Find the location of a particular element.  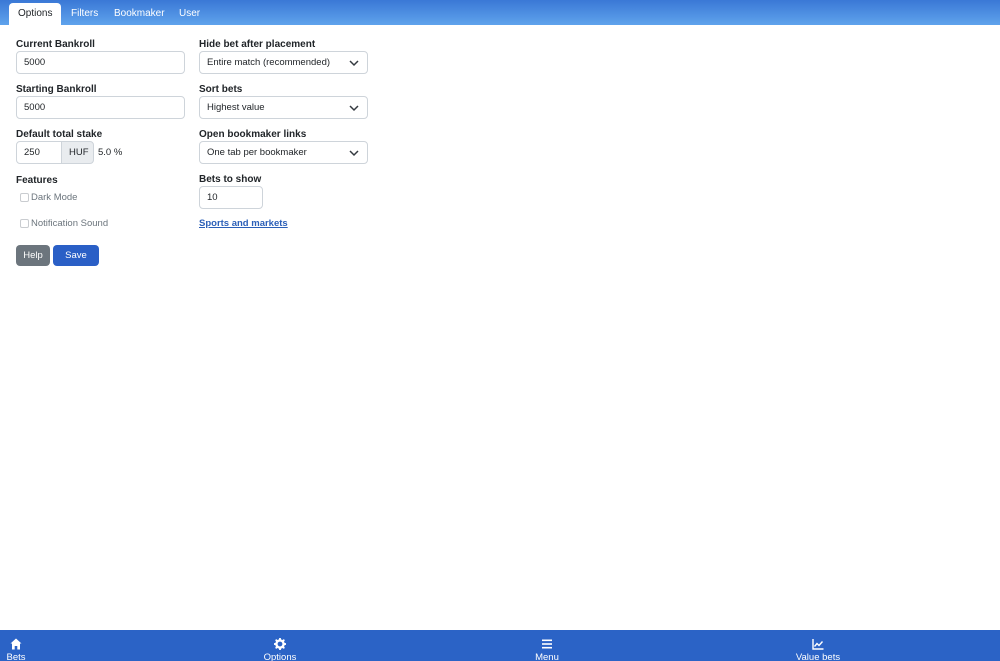

dark-mode-checkbox is located at coordinates (24, 197).